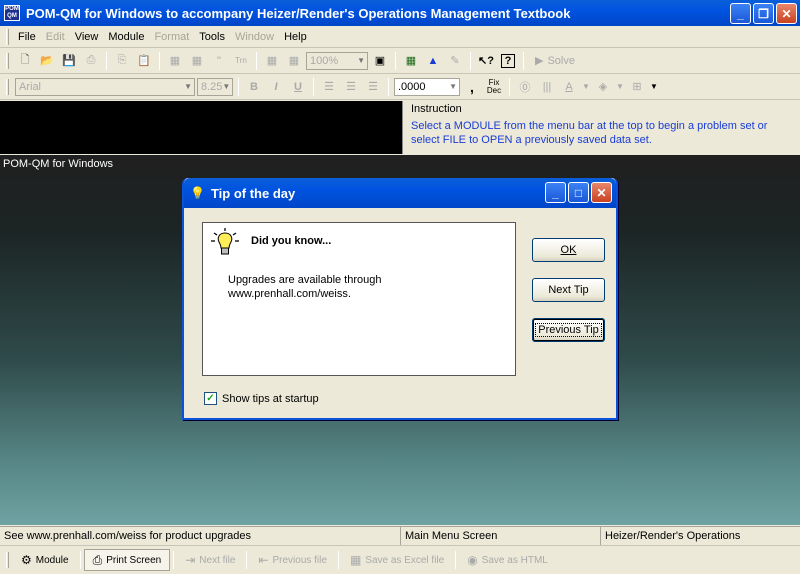 Image resolution: width=800 pixels, height=574 pixels. What do you see at coordinates (52, 560) in the screenshot?
I see `module-label: Module` at bounding box center [52, 560].